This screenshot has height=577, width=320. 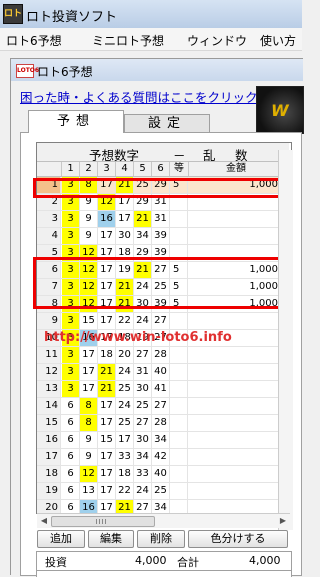 What do you see at coordinates (89, 169) in the screenshot?
I see `column-header: 2` at bounding box center [89, 169].